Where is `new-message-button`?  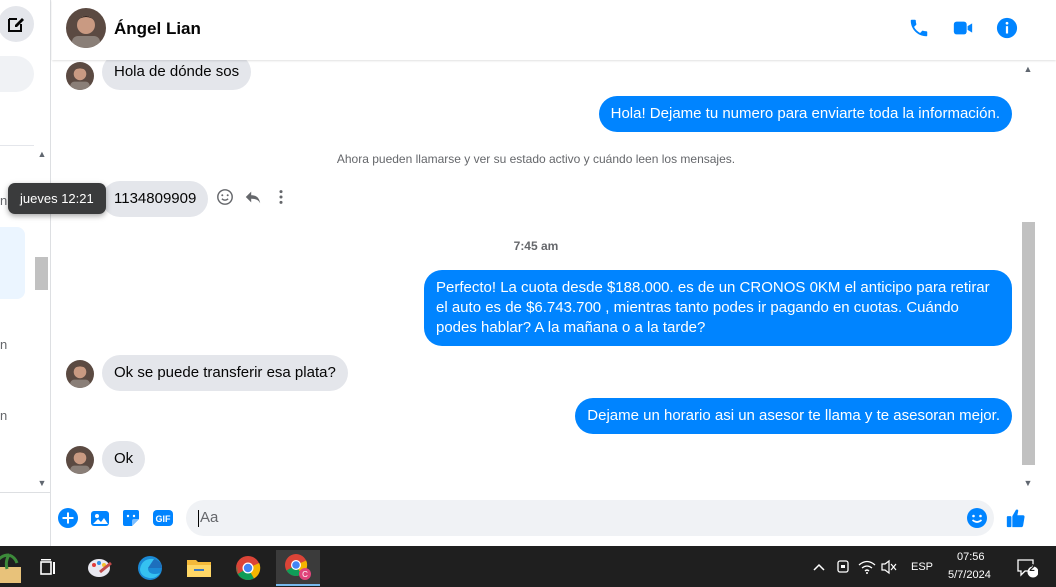
new-message-button is located at coordinates (17, 24).